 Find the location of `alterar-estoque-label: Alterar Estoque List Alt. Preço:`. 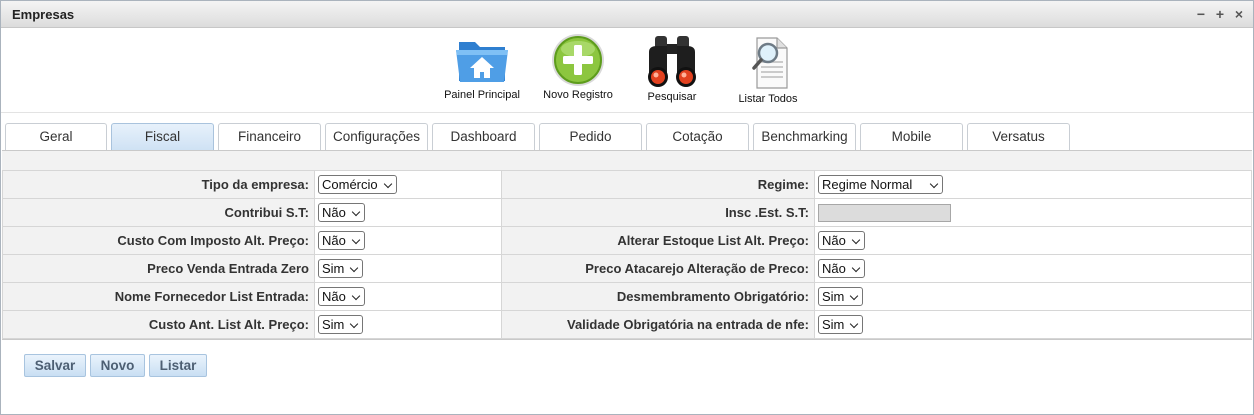

alterar-estoque-label: Alterar Estoque List Alt. Preço: is located at coordinates (658, 240).